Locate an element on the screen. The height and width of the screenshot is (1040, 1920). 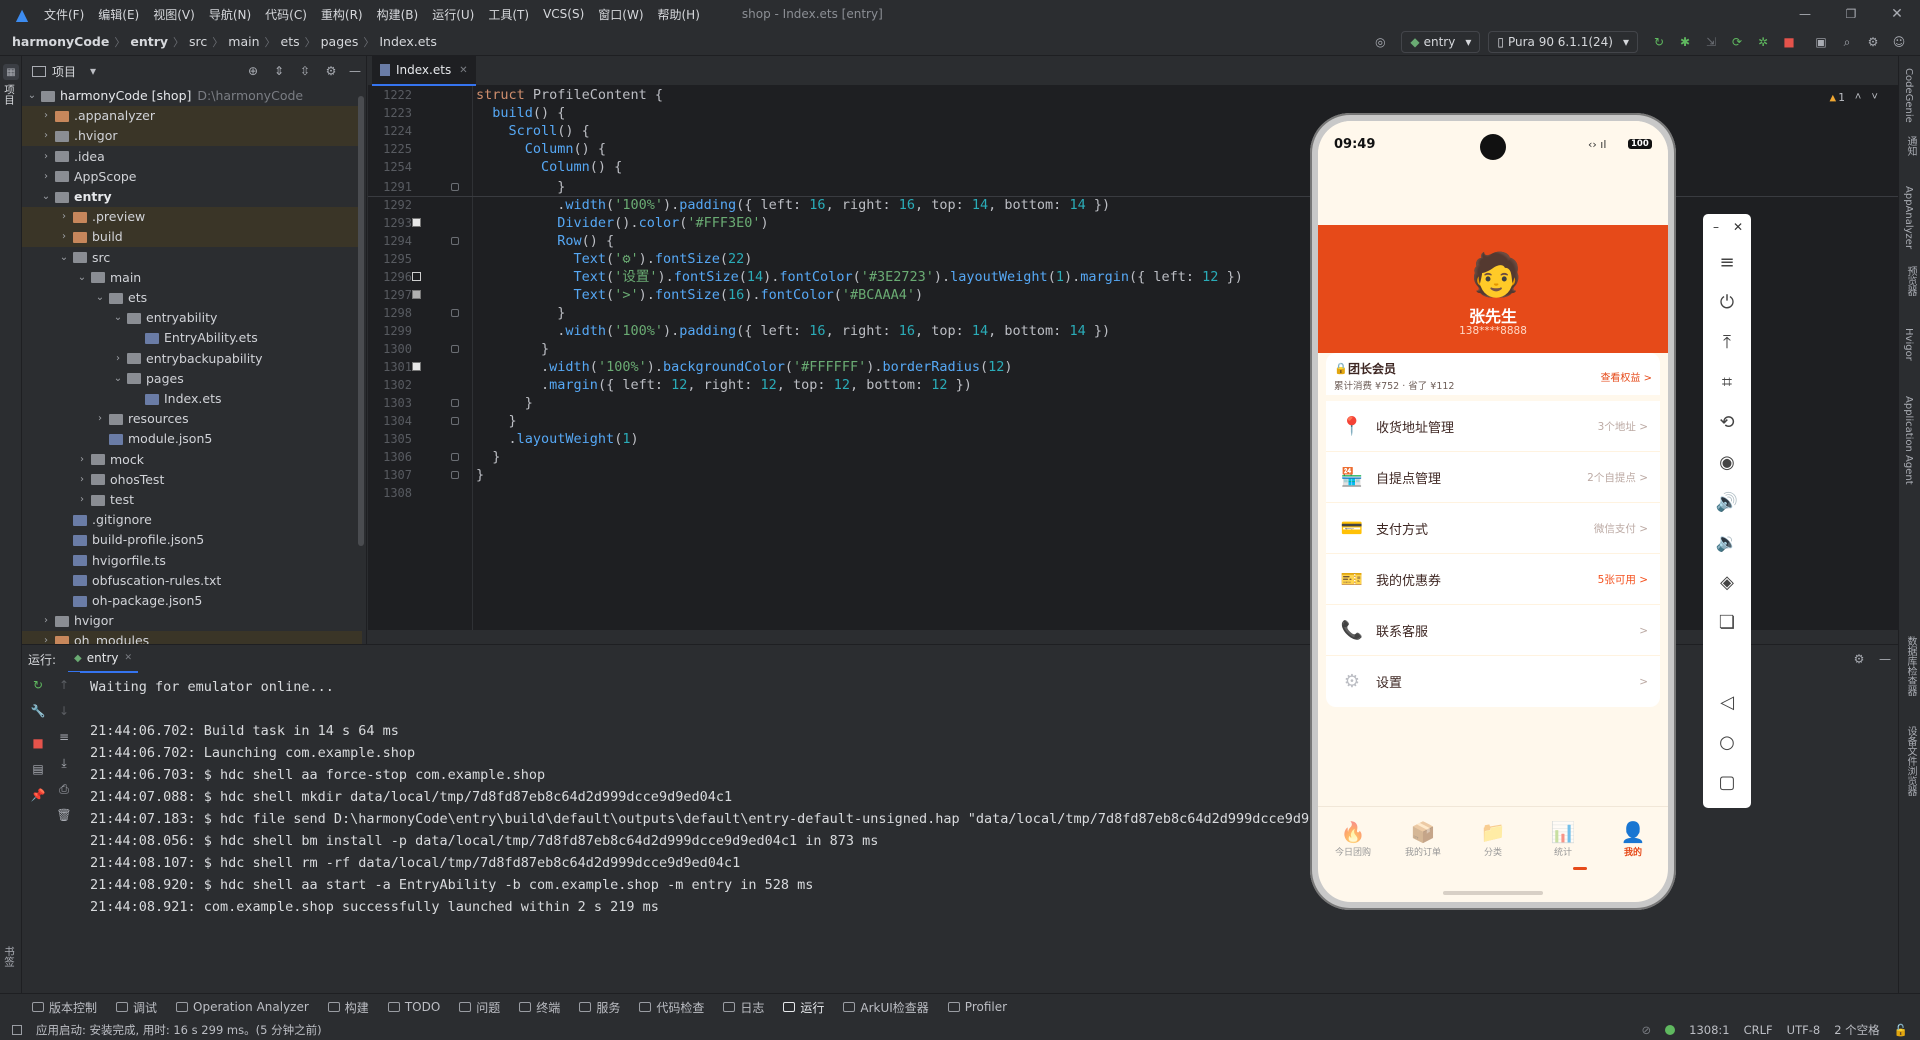
profile-icon: ✲ is located at coordinates (1763, 42).